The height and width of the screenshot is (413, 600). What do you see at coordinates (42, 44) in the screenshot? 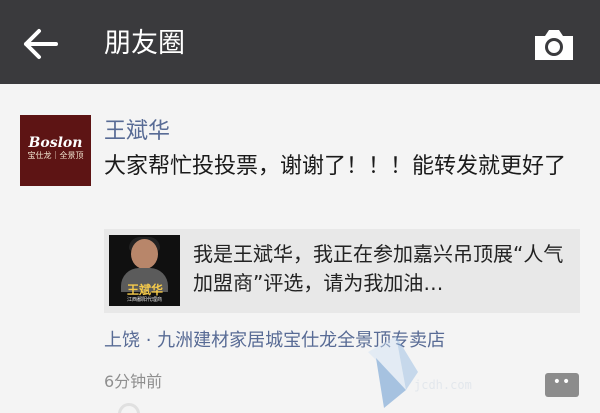
I see `back-arrow-icon` at bounding box center [42, 44].